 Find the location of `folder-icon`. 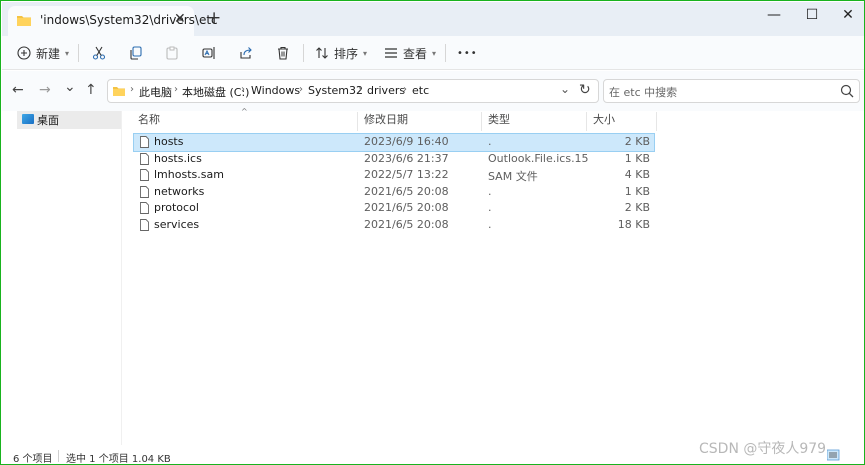

folder-icon is located at coordinates (119, 91).